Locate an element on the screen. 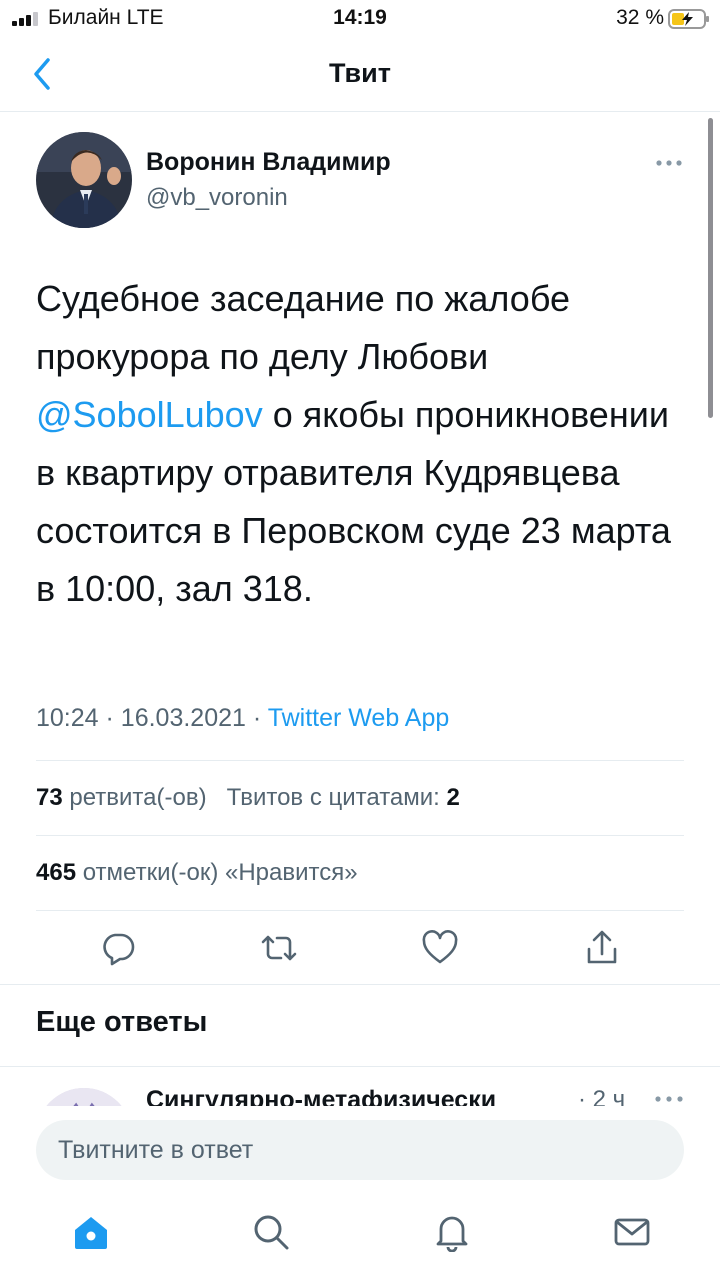 Image resolution: width=720 pixels, height=1280 pixels. tweet-meta: 10:24 · 16.03.2021 · Twitter Web App is located at coordinates (242, 718).